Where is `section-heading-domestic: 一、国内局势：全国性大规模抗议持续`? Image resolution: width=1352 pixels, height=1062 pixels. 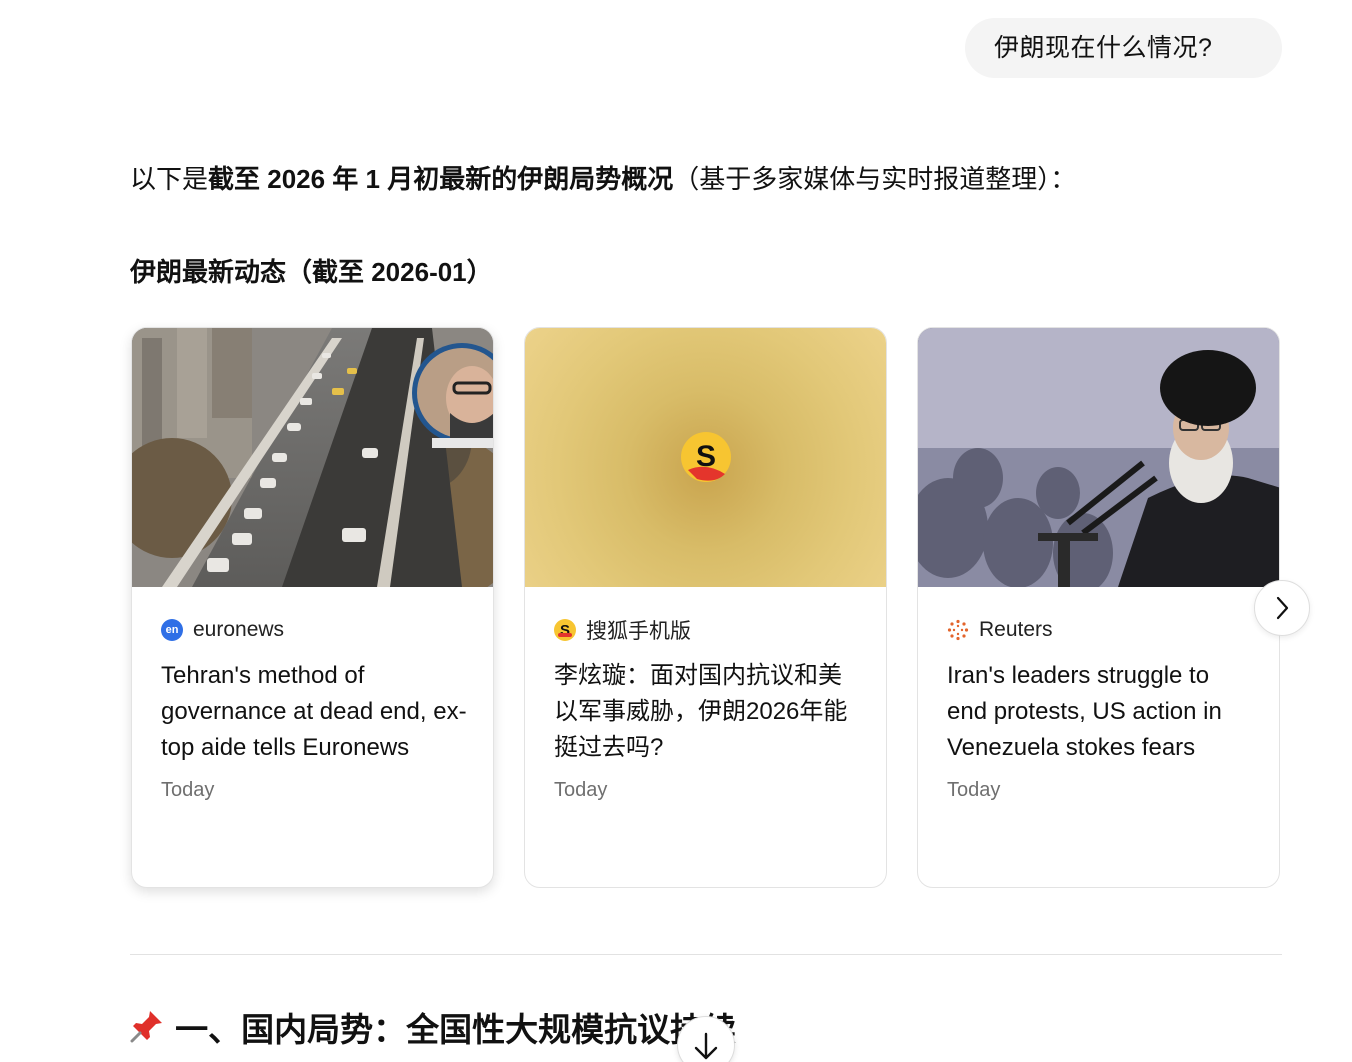
section-heading-domestic: 一、国内局势：全国性大规模抗议持续 is located at coordinates (433, 1031).